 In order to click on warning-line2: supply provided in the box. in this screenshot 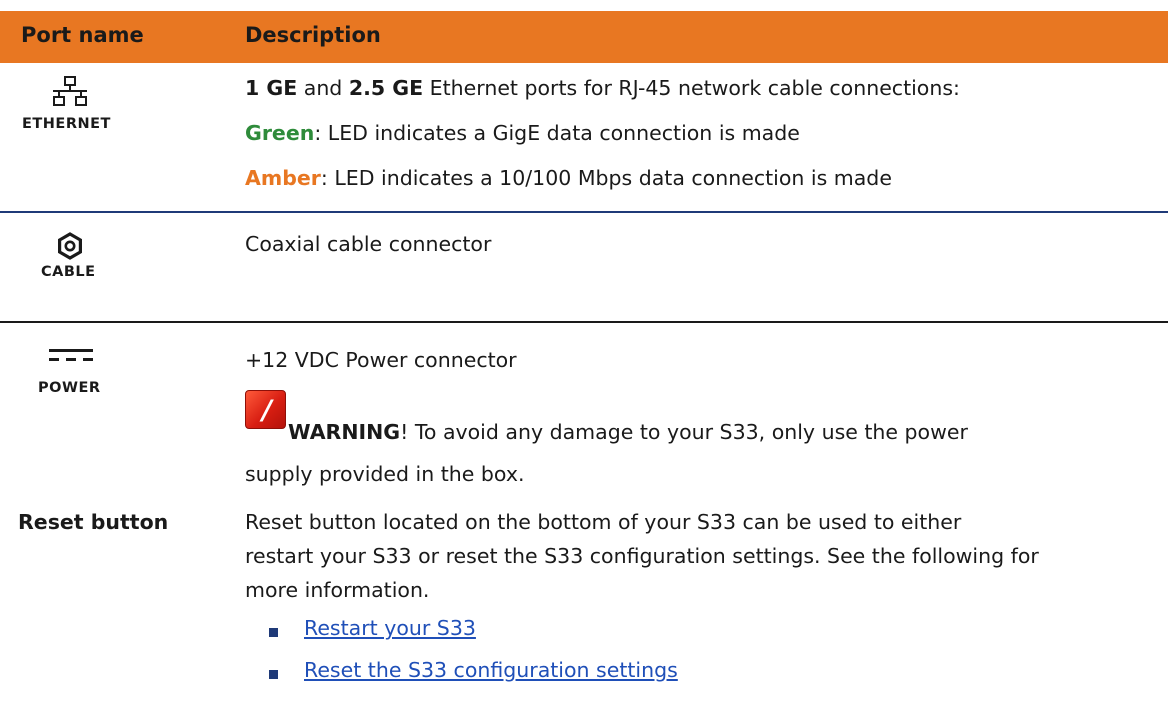, I will do `click(385, 474)`.